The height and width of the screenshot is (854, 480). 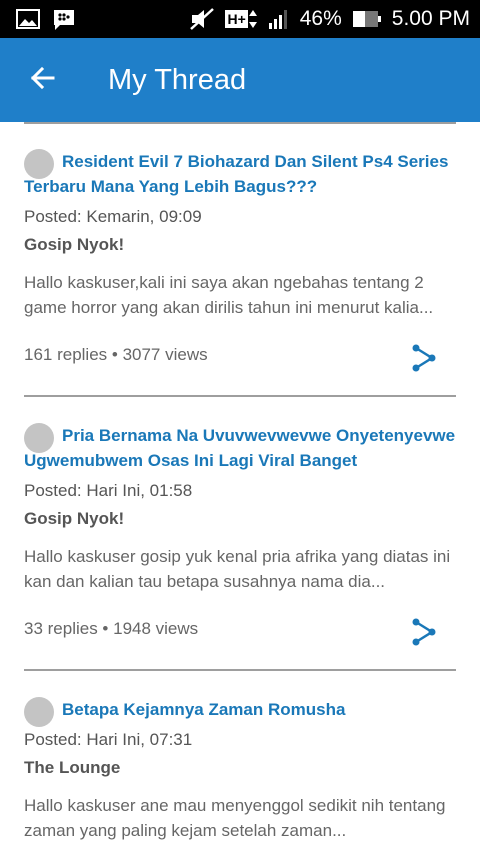 I want to click on thread-category: The Lounge, so click(x=240, y=768).